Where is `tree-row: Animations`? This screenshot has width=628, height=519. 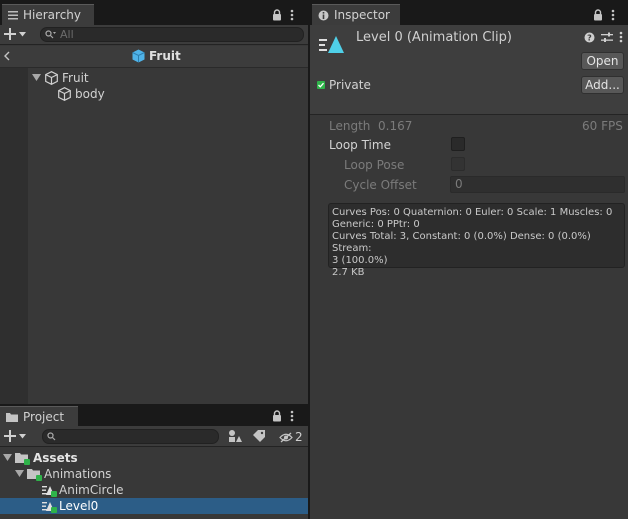
tree-row: Animations is located at coordinates (154, 474).